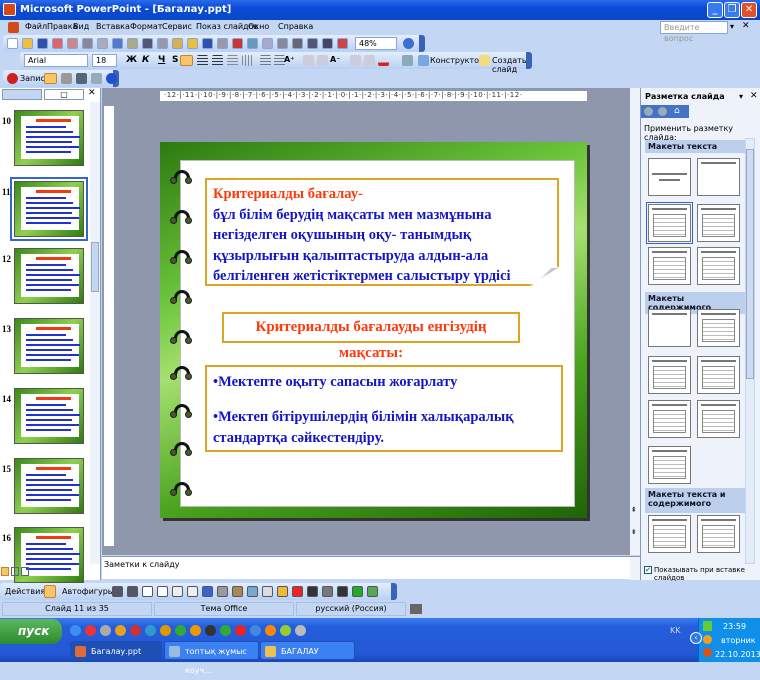 This screenshot has height=680, width=760. Describe the element at coordinates (217, 60) in the screenshot. I see `align-right-button` at that location.